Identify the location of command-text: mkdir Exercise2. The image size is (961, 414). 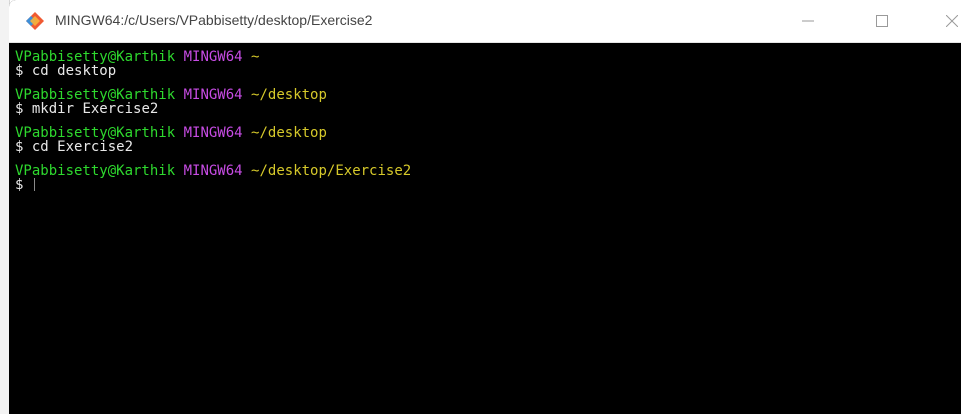
(95, 109).